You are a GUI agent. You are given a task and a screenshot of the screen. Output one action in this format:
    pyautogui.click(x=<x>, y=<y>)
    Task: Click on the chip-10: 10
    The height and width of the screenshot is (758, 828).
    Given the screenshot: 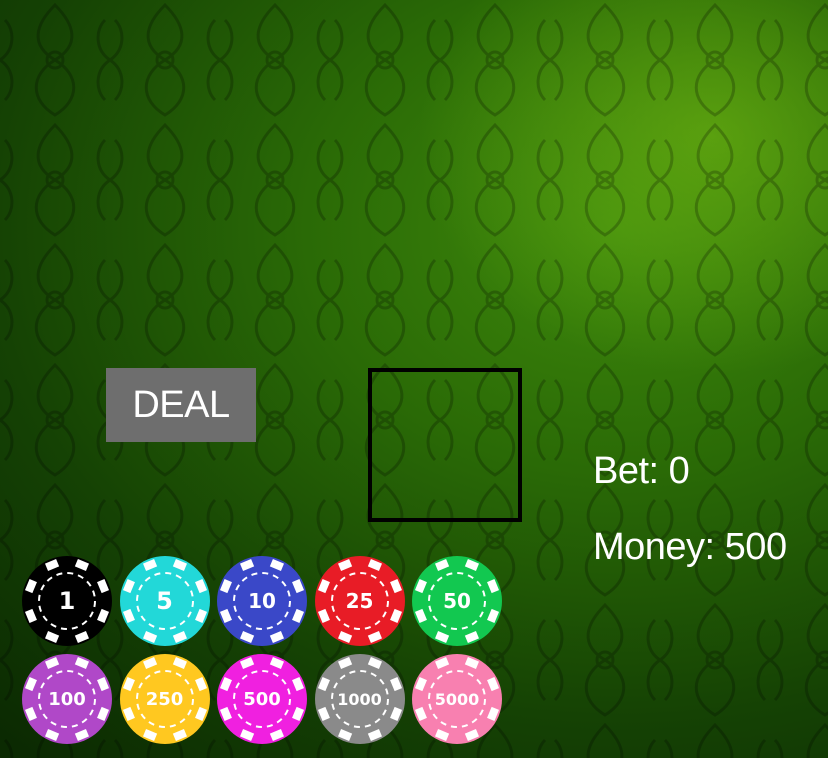 What is the action you would take?
    pyautogui.click(x=262, y=601)
    